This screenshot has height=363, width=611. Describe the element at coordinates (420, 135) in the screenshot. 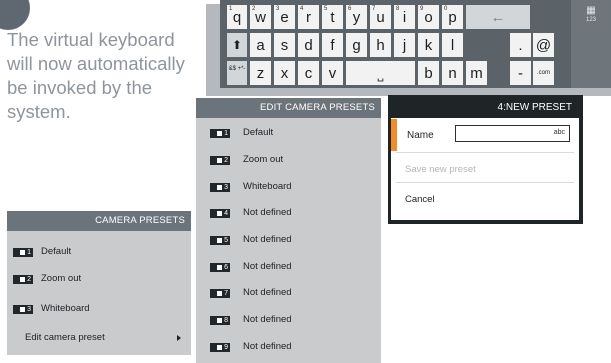

I see `name-label: Name` at that location.